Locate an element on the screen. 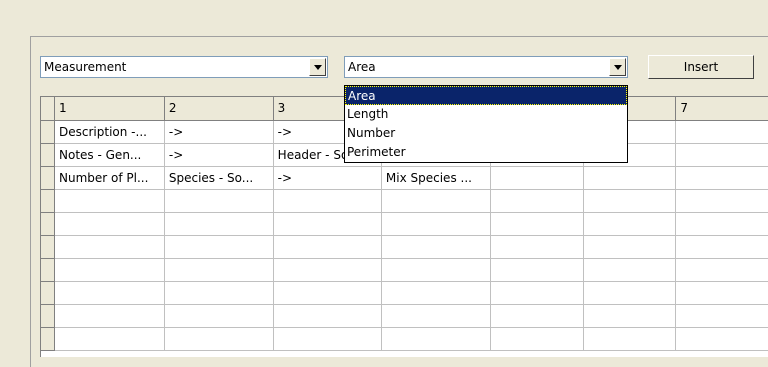 This screenshot has height=367, width=768. grid-corner is located at coordinates (48, 109).